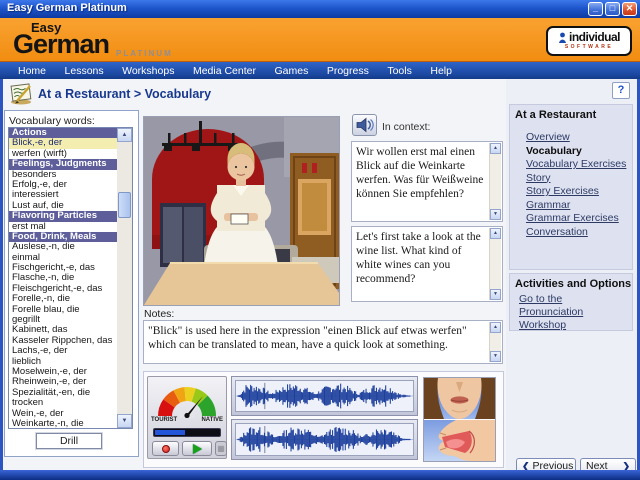 Image resolution: width=640 pixels, height=480 pixels. I want to click on vocab-item: Flasche,-n, die, so click(63, 278).